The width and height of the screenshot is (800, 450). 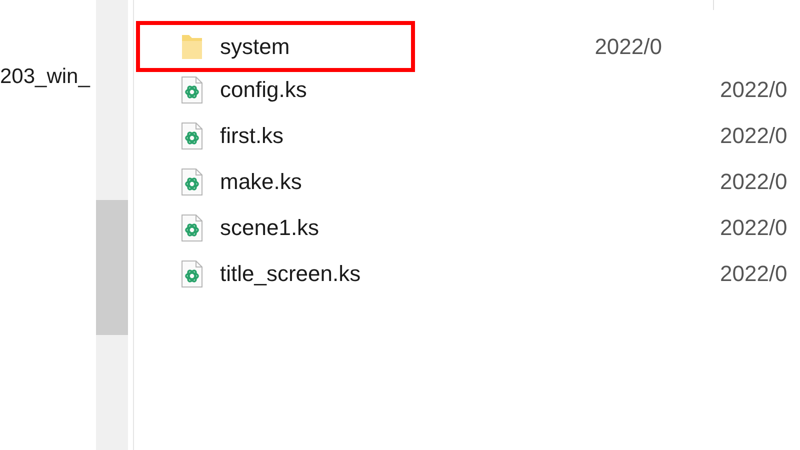 I want to click on folder-icon, so click(x=192, y=46).